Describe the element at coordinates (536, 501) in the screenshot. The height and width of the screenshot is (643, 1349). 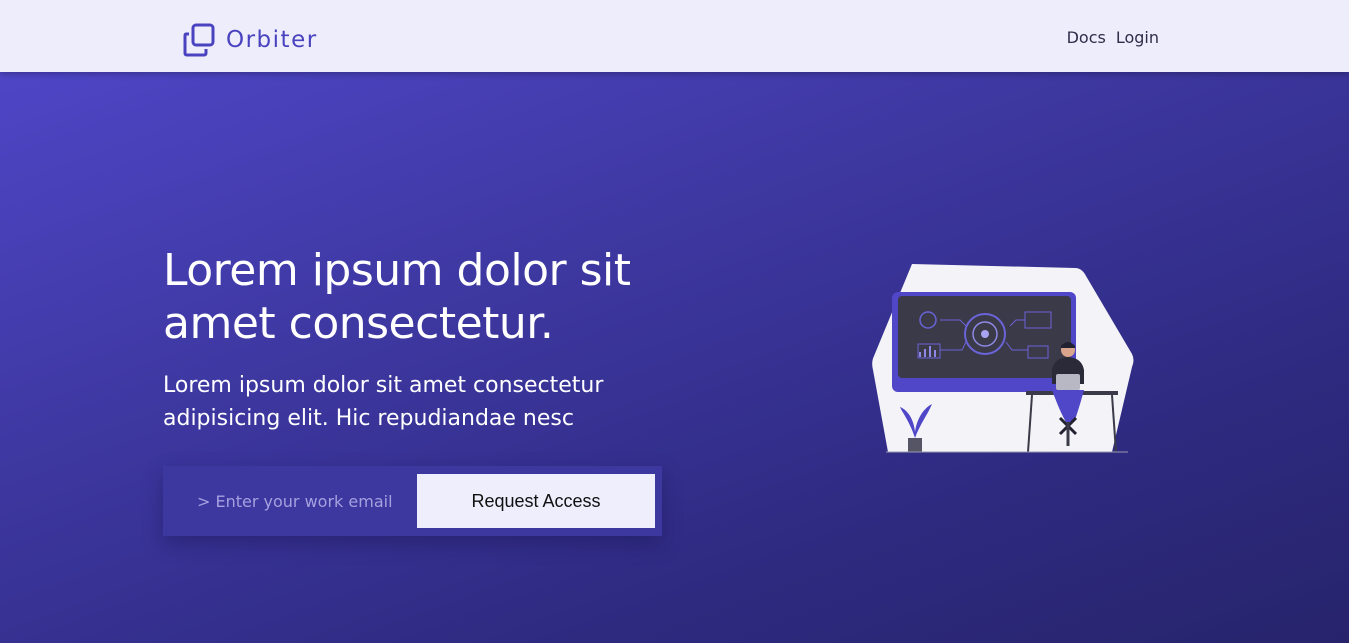
I see `request-access-button: Request Access` at that location.